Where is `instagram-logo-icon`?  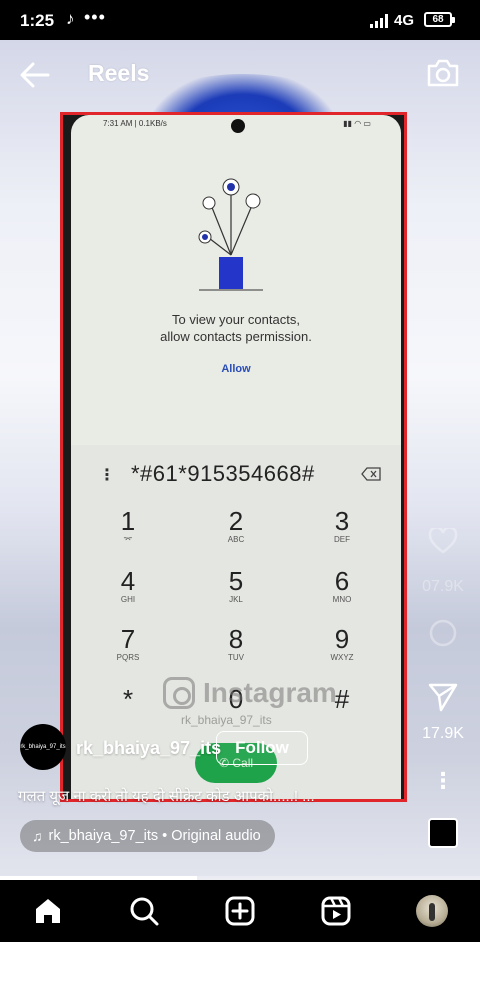
instagram-logo-icon is located at coordinates (179, 693).